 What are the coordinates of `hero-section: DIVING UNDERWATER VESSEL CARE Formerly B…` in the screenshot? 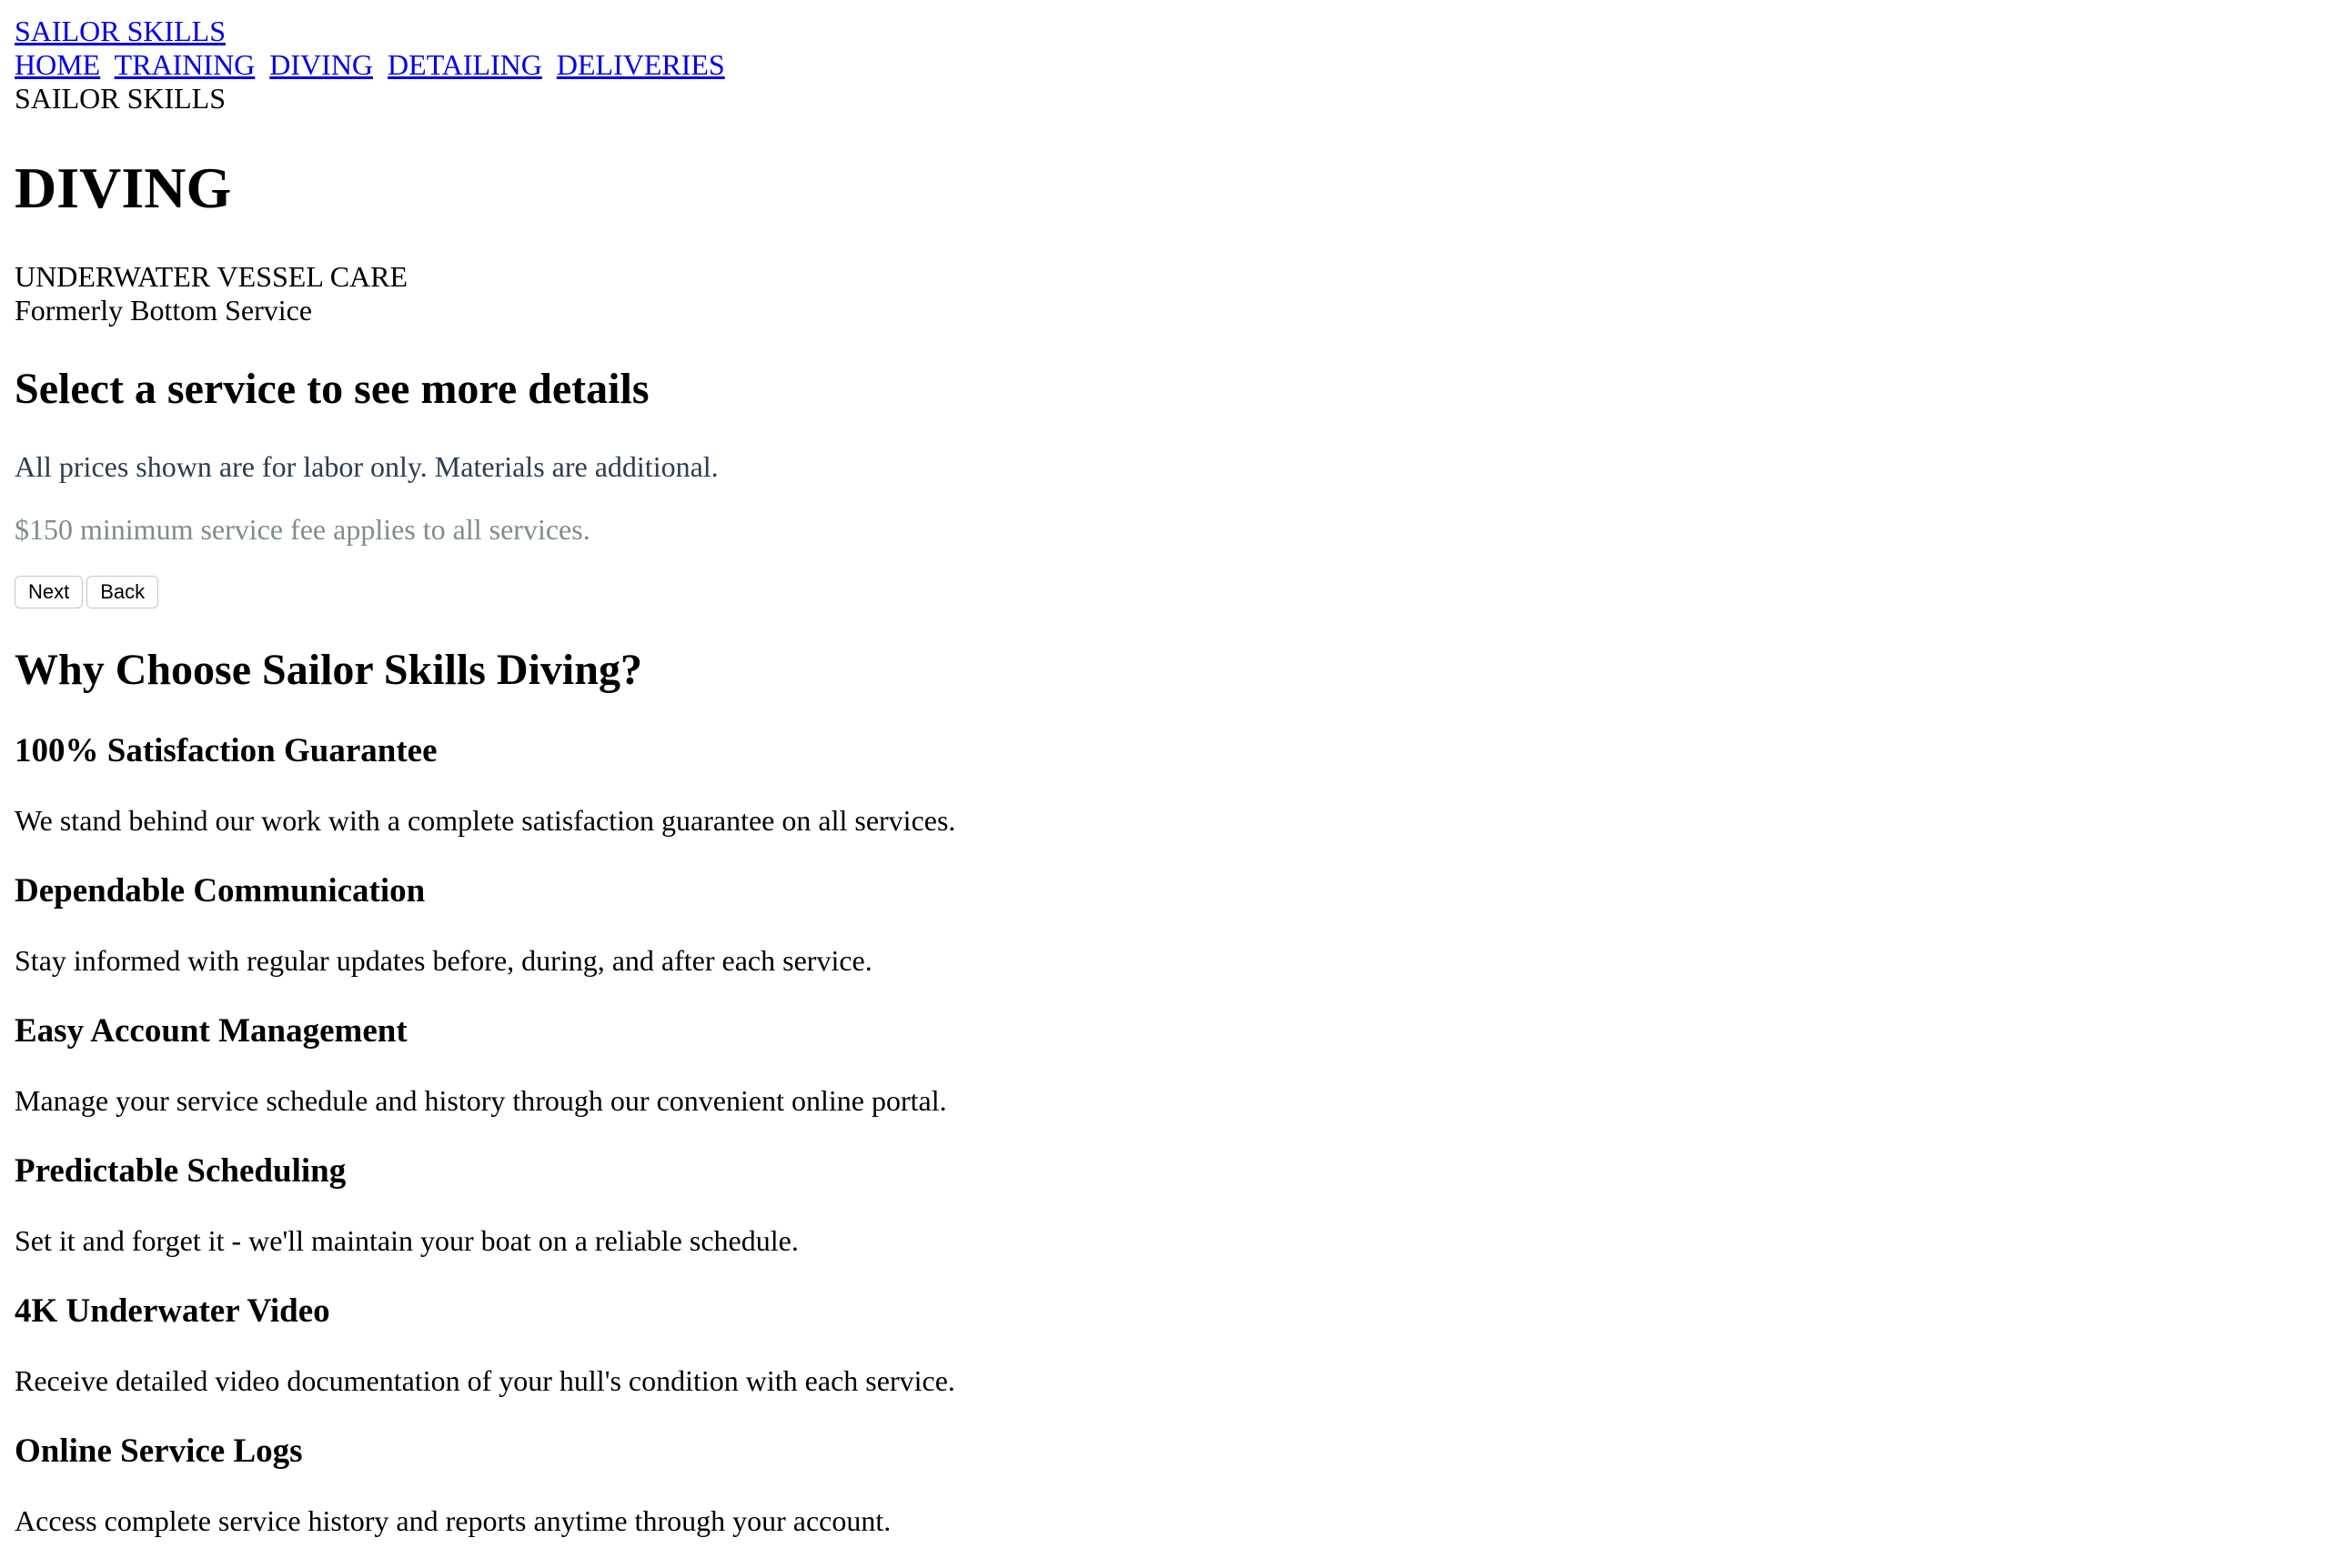 It's located at (1164, 241).